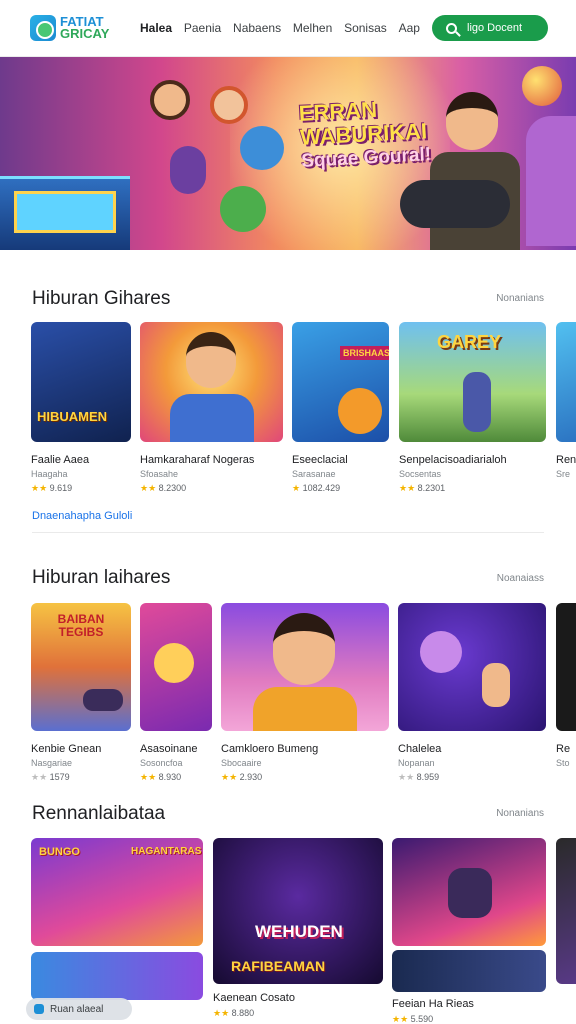 The height and width of the screenshot is (1024, 576). Describe the element at coordinates (422, 1019) in the screenshot. I see `rating-value: 5.590` at that location.